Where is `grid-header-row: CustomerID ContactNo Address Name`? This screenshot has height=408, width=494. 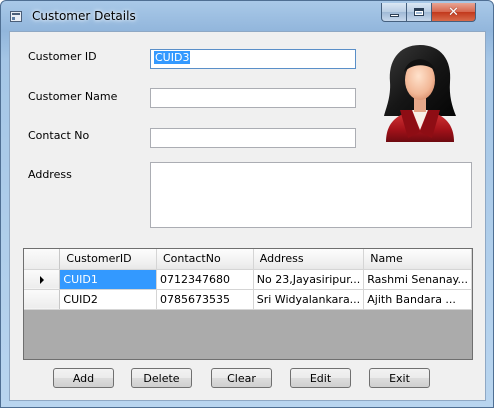
grid-header-row: CustomerID ContactNo Address Name is located at coordinates (248, 259).